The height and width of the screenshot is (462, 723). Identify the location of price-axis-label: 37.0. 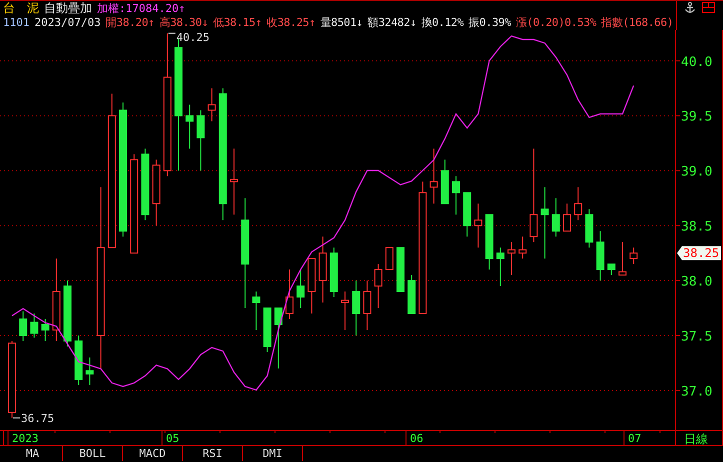
(696, 392).